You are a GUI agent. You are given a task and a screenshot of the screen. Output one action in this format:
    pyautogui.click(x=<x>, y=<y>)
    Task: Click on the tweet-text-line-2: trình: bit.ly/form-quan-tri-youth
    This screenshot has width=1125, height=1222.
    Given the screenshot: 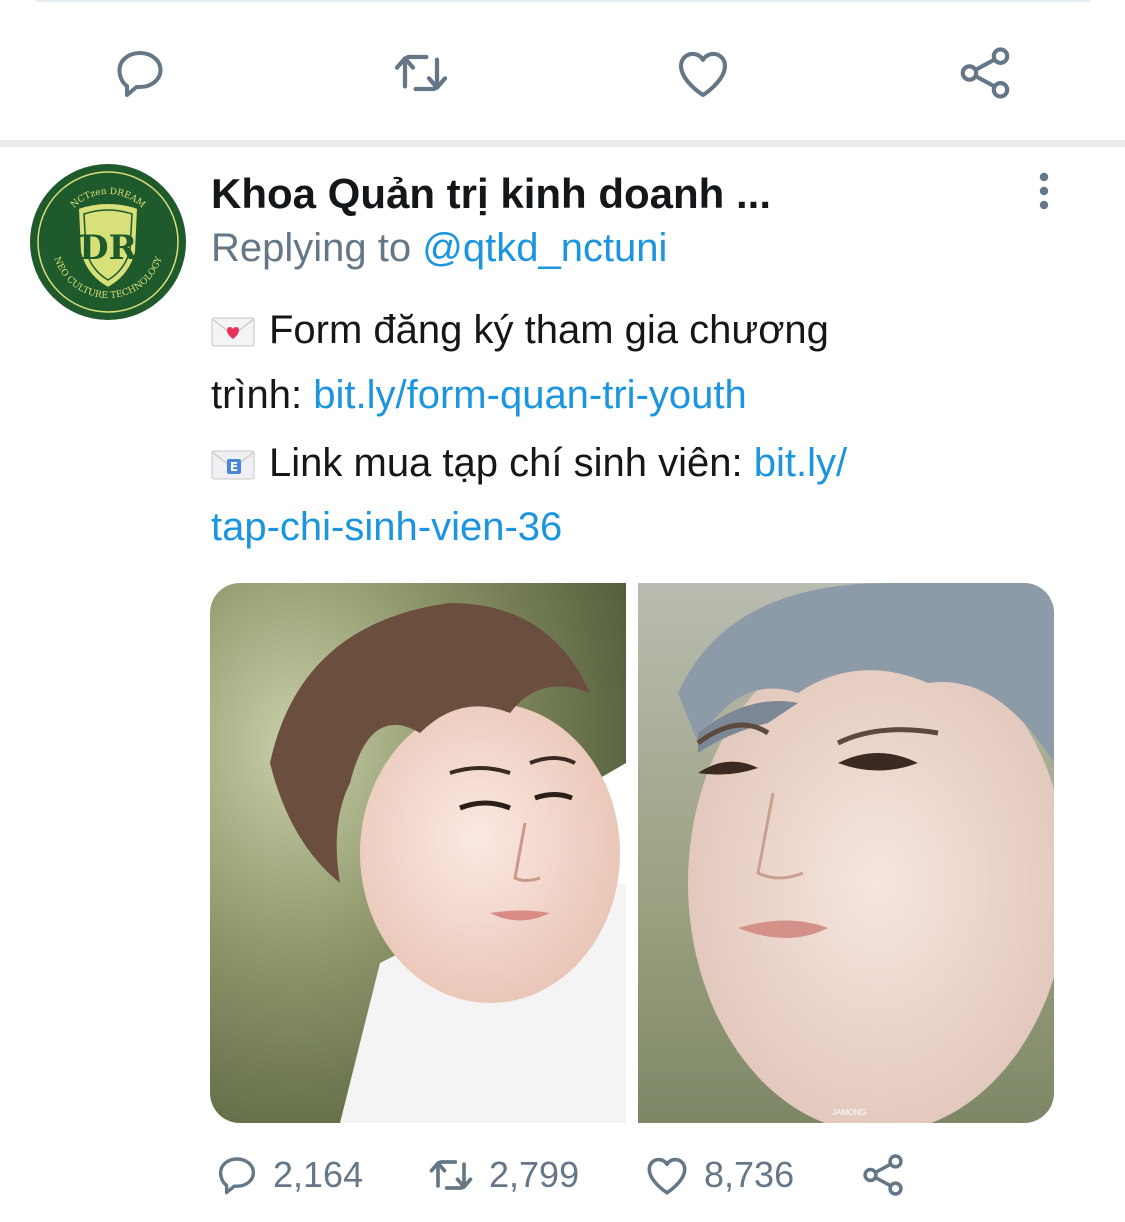 What is the action you would take?
    pyautogui.click(x=651, y=395)
    